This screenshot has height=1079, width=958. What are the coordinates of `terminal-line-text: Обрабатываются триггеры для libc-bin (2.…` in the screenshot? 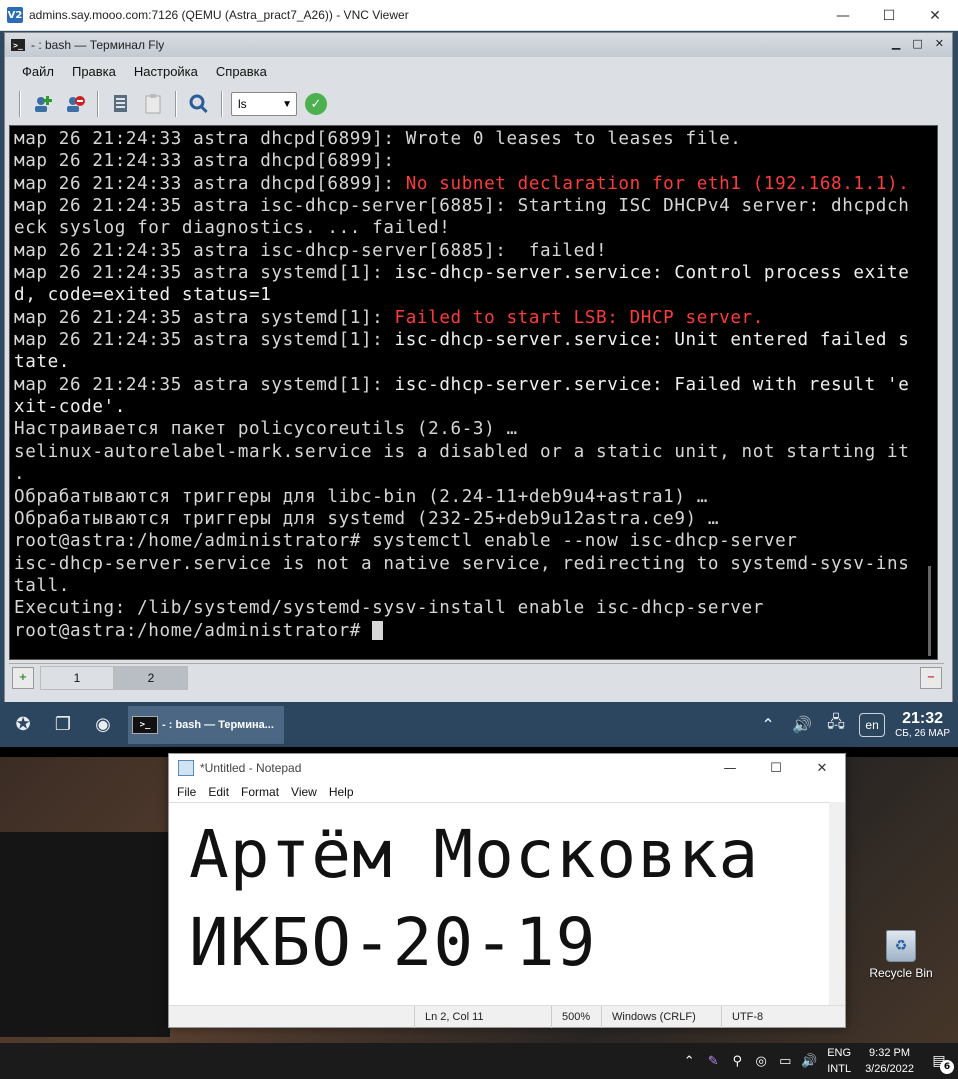 It's located at (361, 496).